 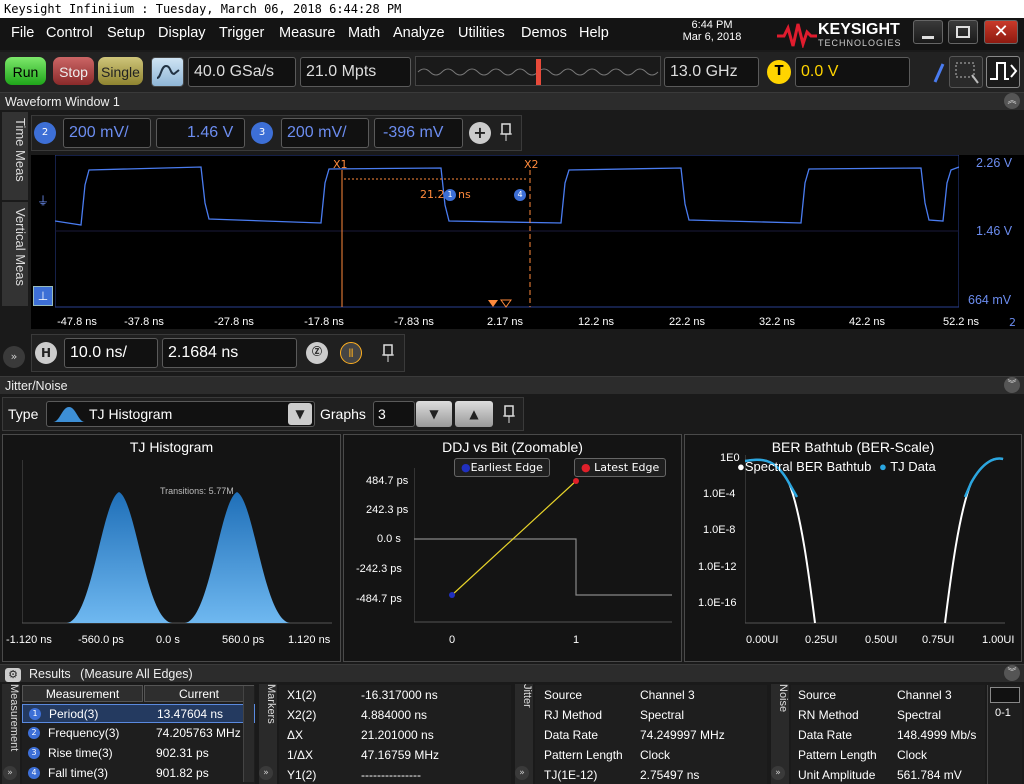 What do you see at coordinates (266, 773) in the screenshot?
I see `expand-markers-icon: »` at bounding box center [266, 773].